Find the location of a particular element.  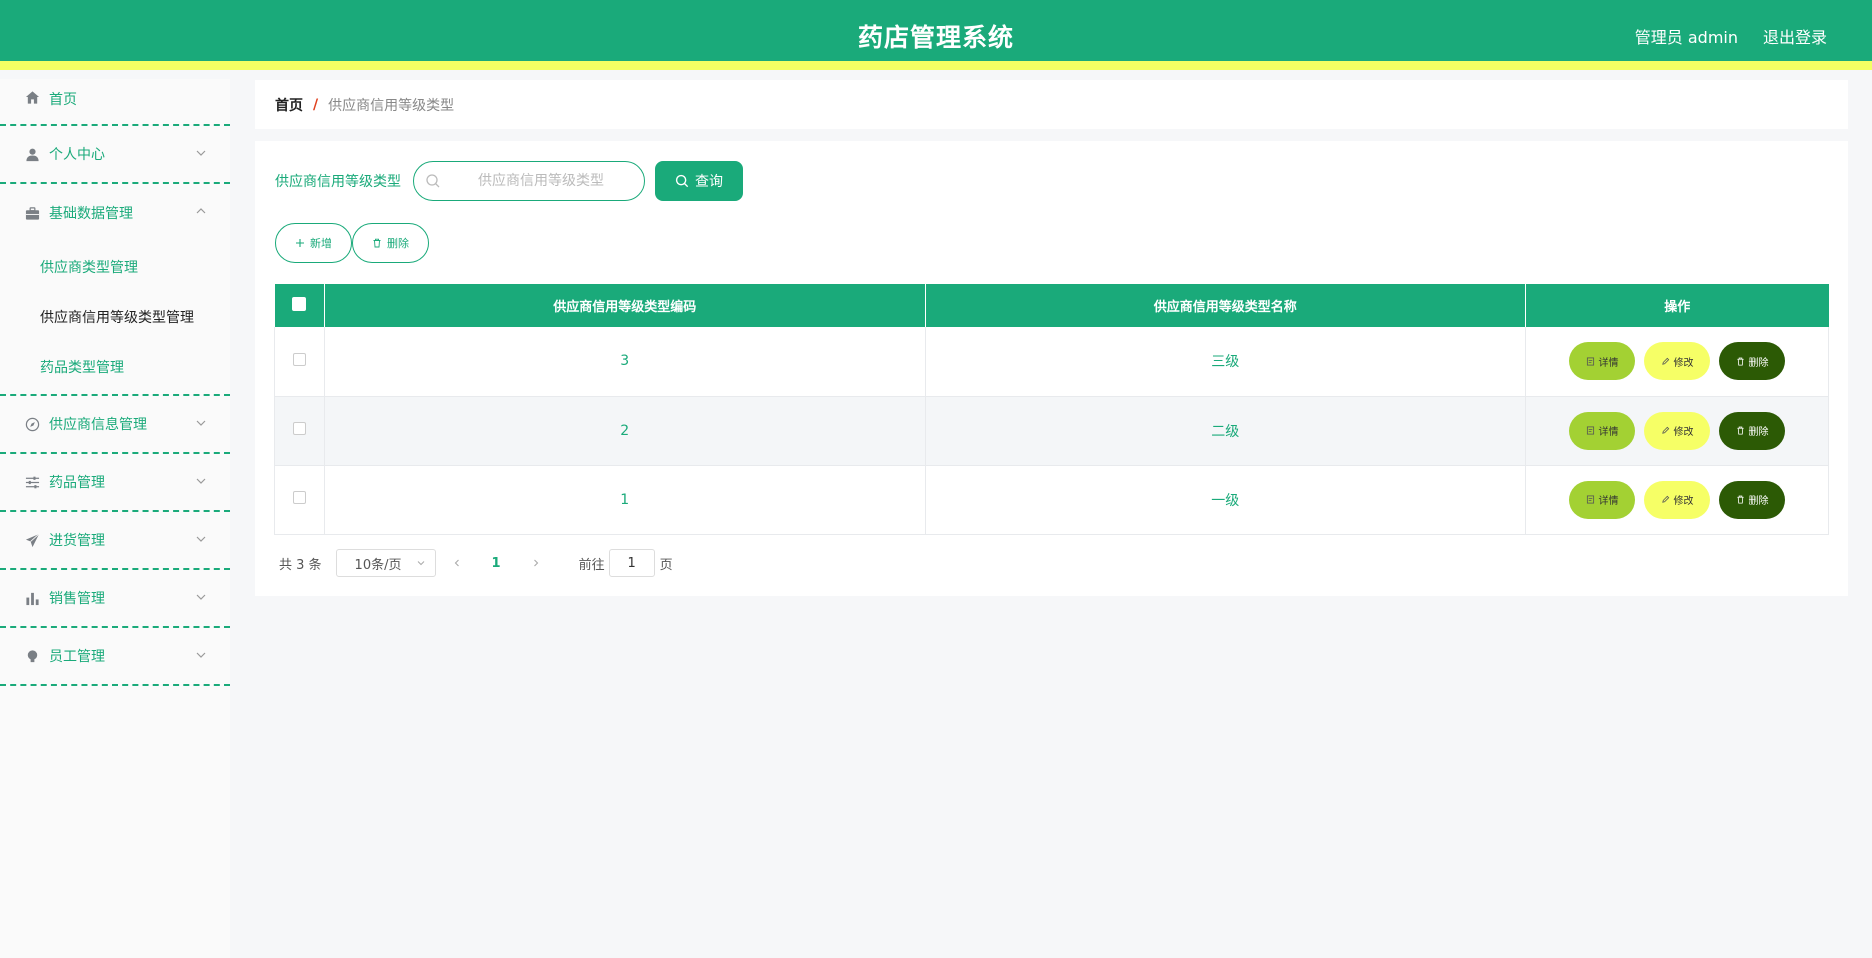

batch-delete-button: 删除 is located at coordinates (390, 243).